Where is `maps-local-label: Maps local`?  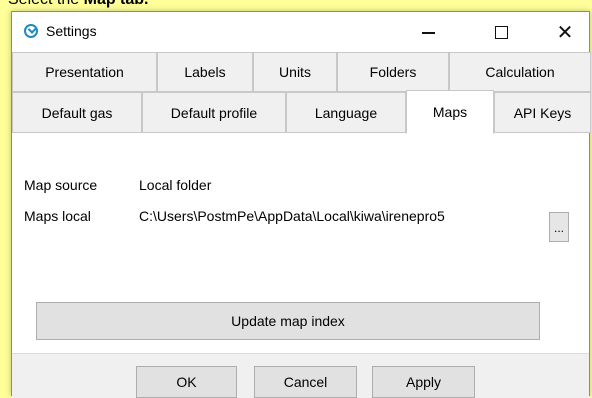 maps-local-label: Maps local is located at coordinates (57, 216).